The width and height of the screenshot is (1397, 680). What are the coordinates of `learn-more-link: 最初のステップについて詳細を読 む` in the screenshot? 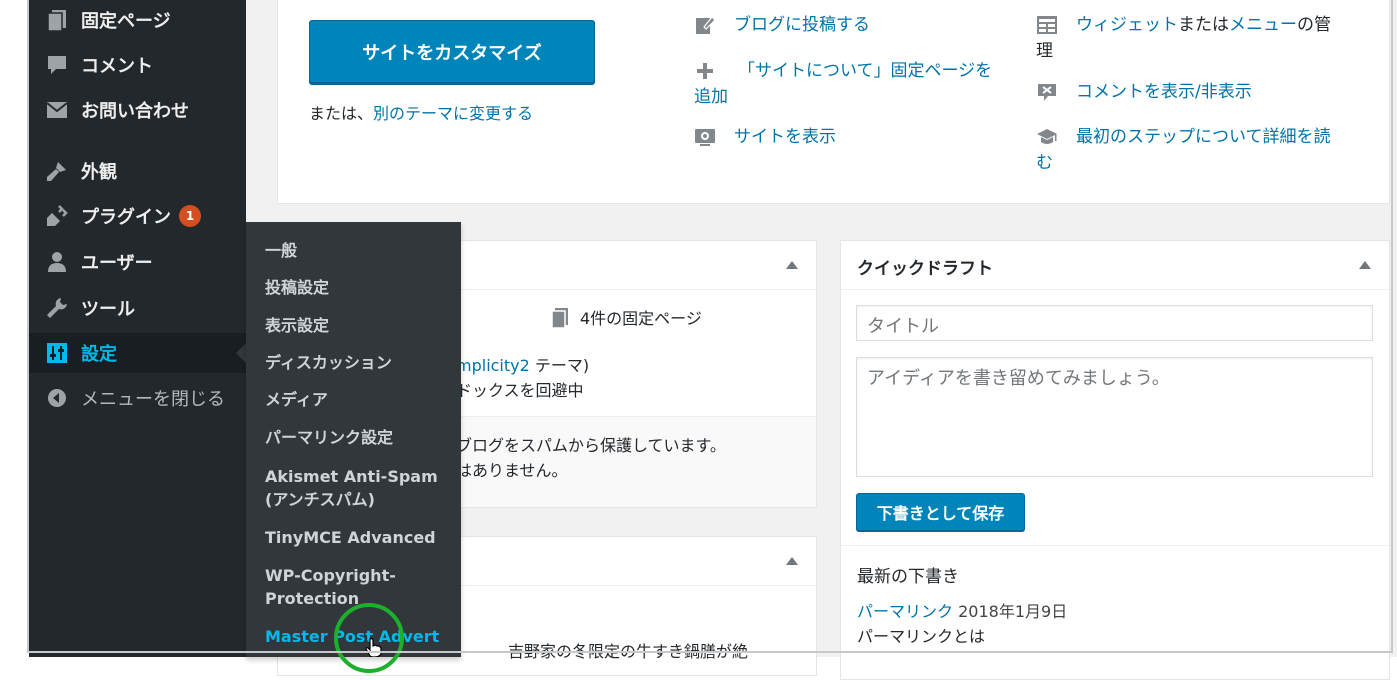 It's located at (1206, 150).